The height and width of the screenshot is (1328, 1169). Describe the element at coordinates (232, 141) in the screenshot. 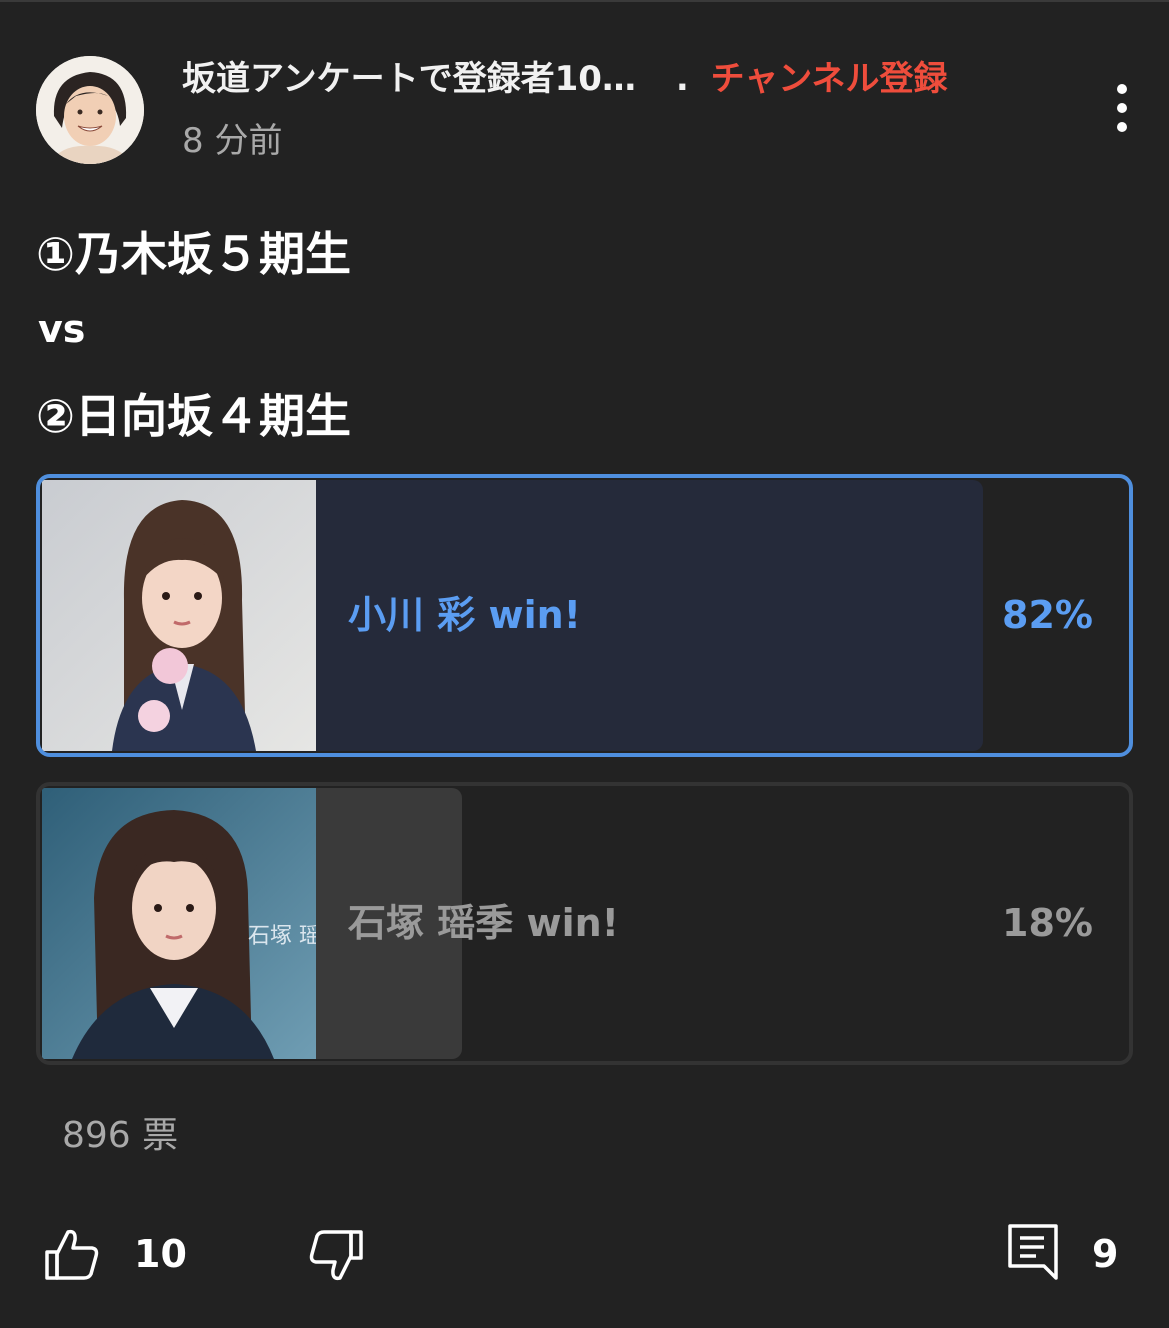

I see `post-time: 8 分前` at that location.